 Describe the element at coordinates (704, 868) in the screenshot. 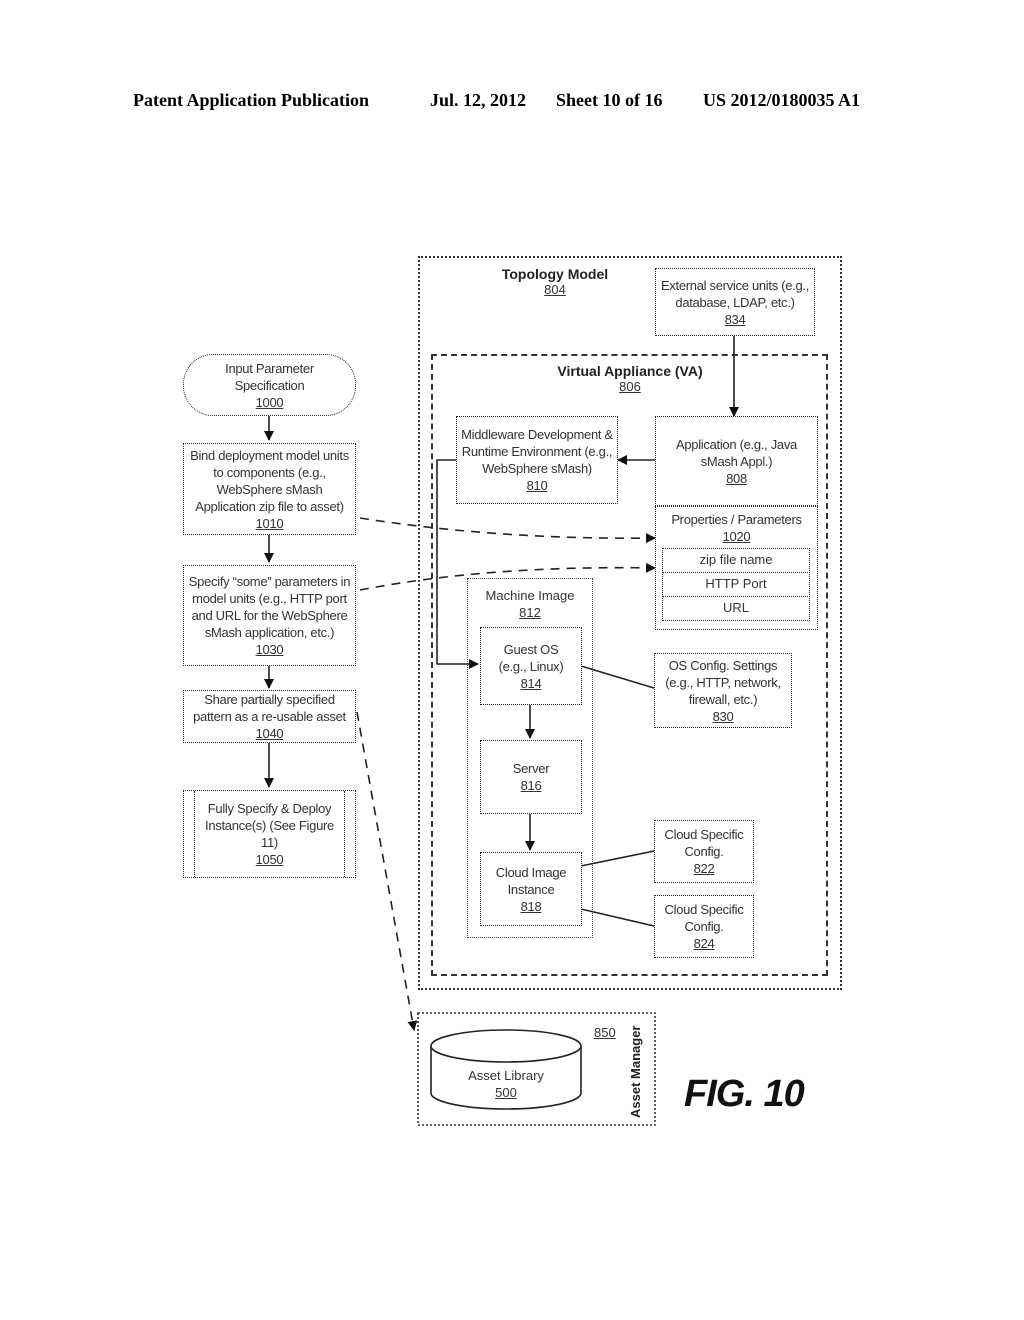

I see `cloud-specific-config-822-ref: 822` at that location.